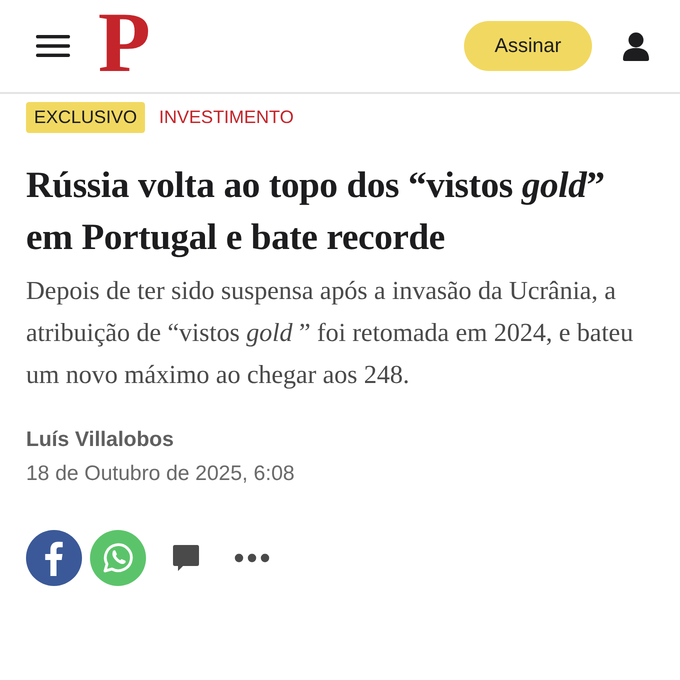 Image resolution: width=680 pixels, height=680 pixels. Describe the element at coordinates (54, 558) in the screenshot. I see `facebook-share-icon` at that location.